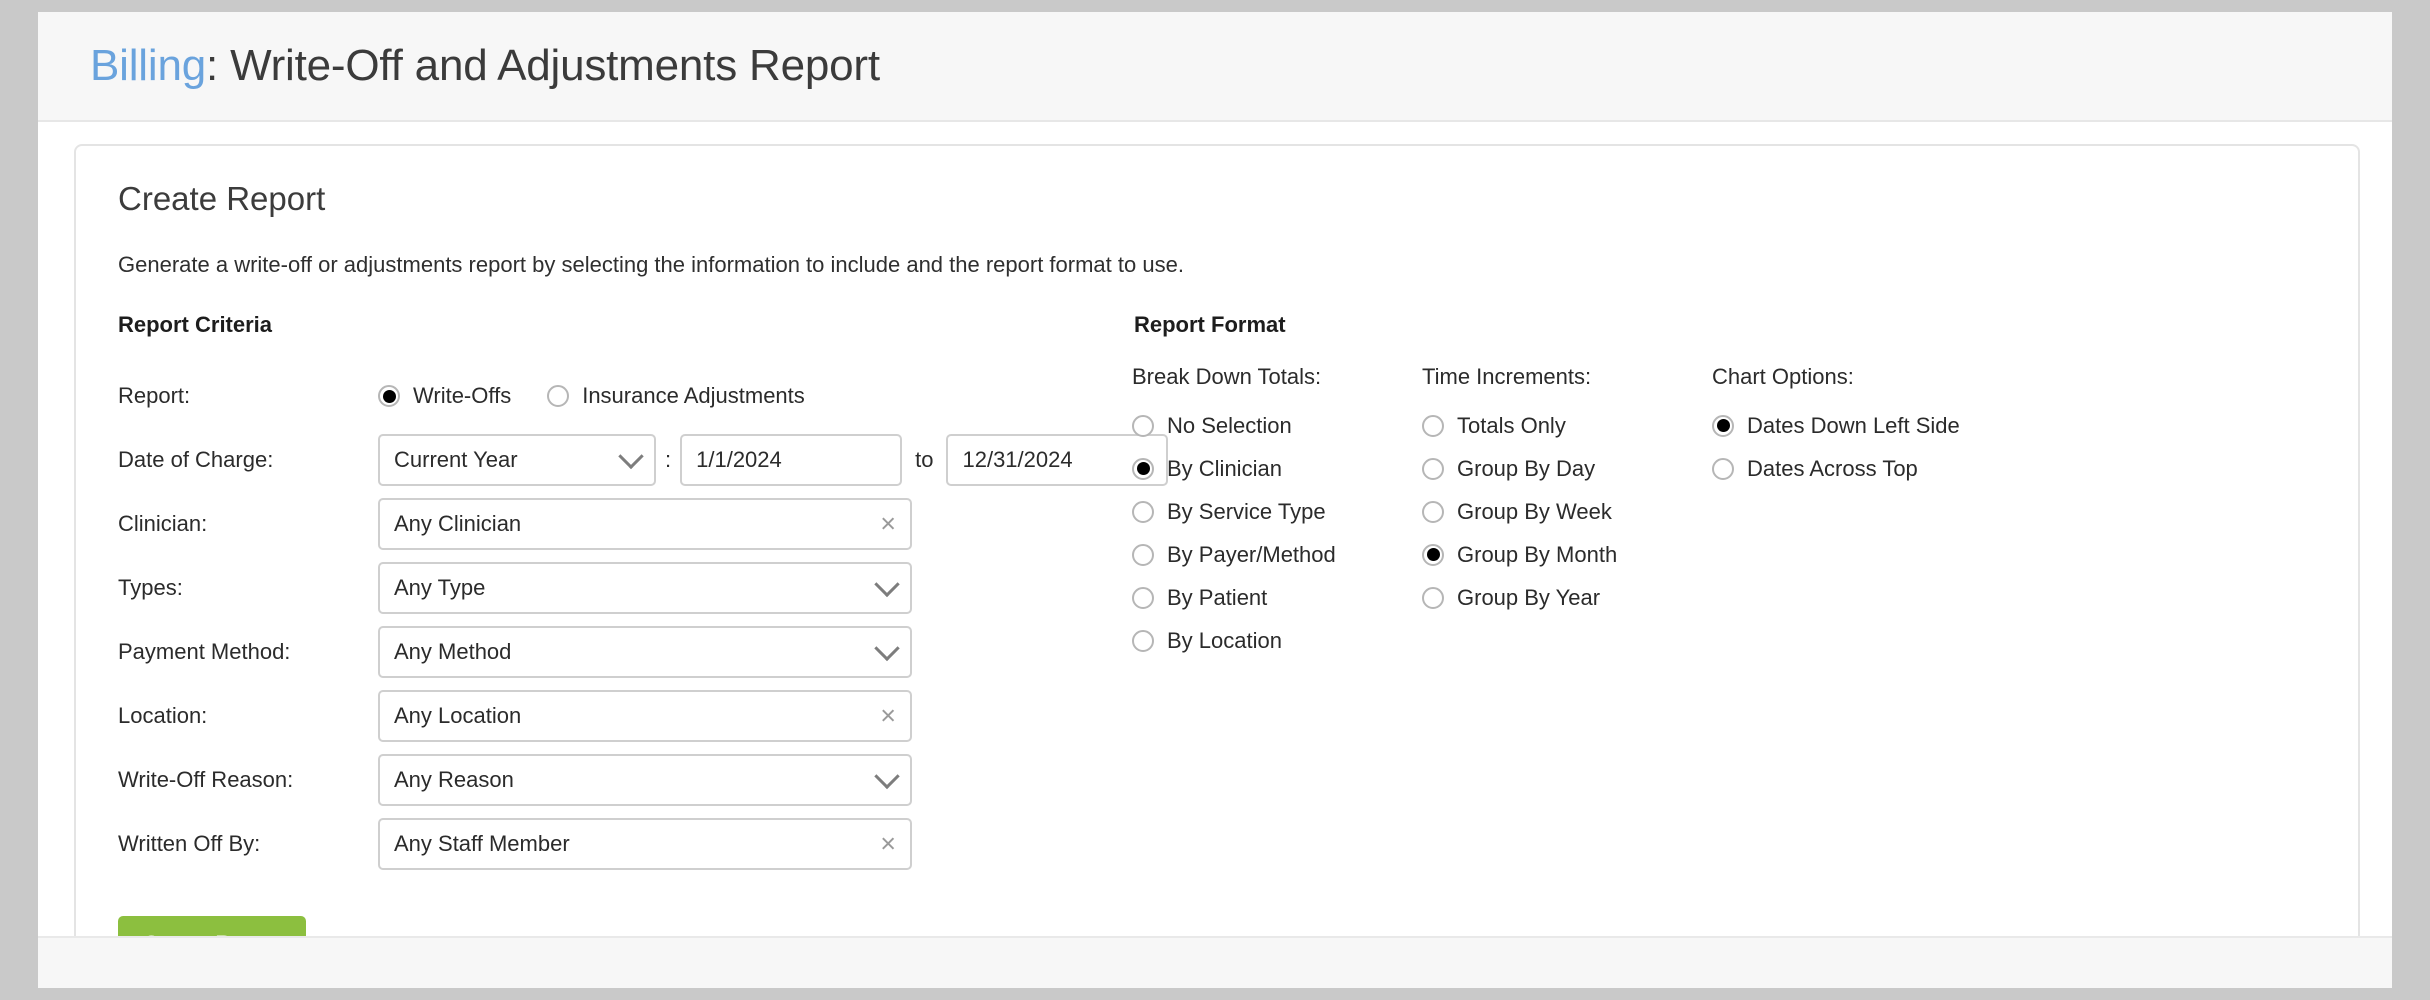 Image resolution: width=2430 pixels, height=1000 pixels. Describe the element at coordinates (645, 716) in the screenshot. I see `location-input: Any Location ×` at that location.